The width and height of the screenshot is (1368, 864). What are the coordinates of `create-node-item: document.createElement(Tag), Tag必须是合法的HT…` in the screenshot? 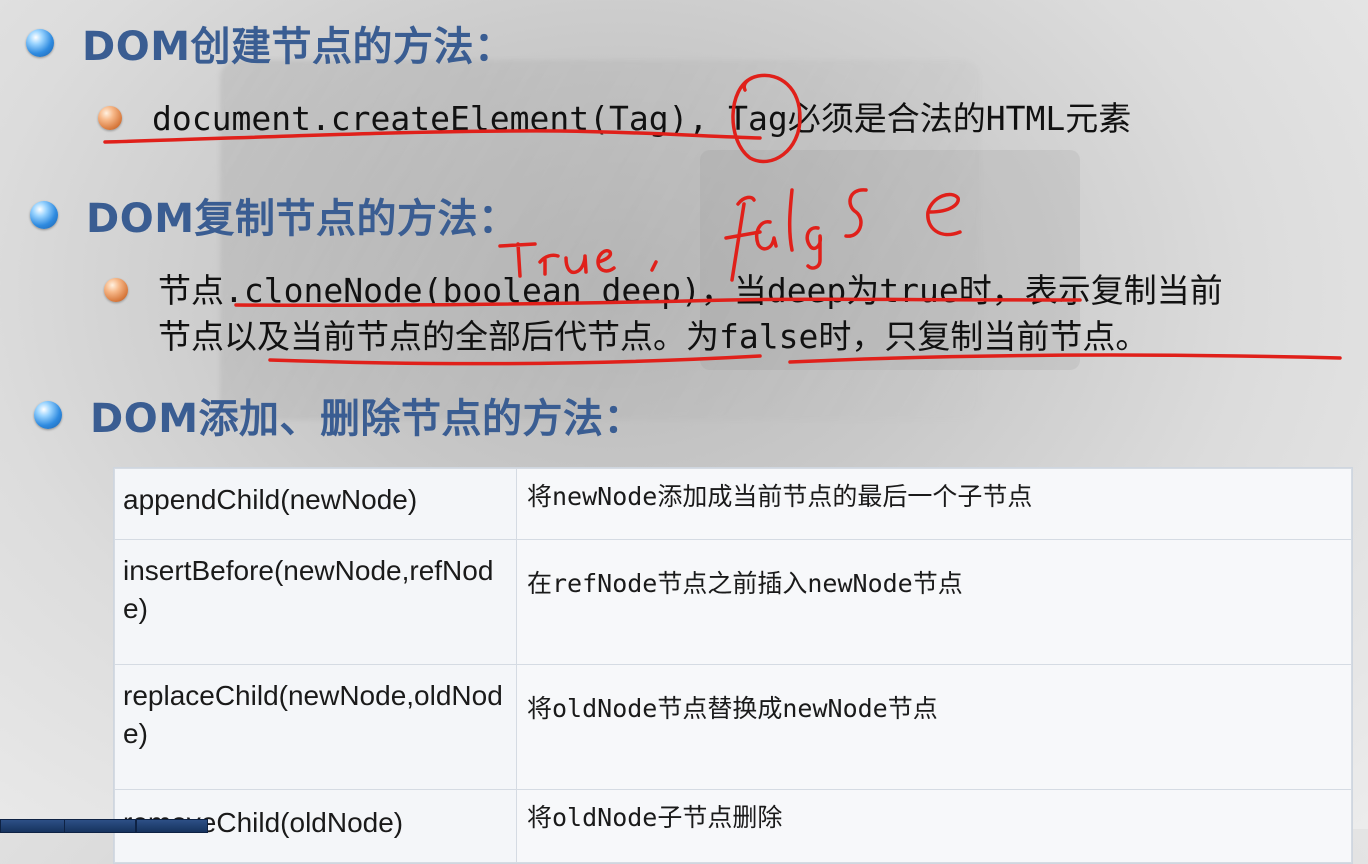 It's located at (614, 119).